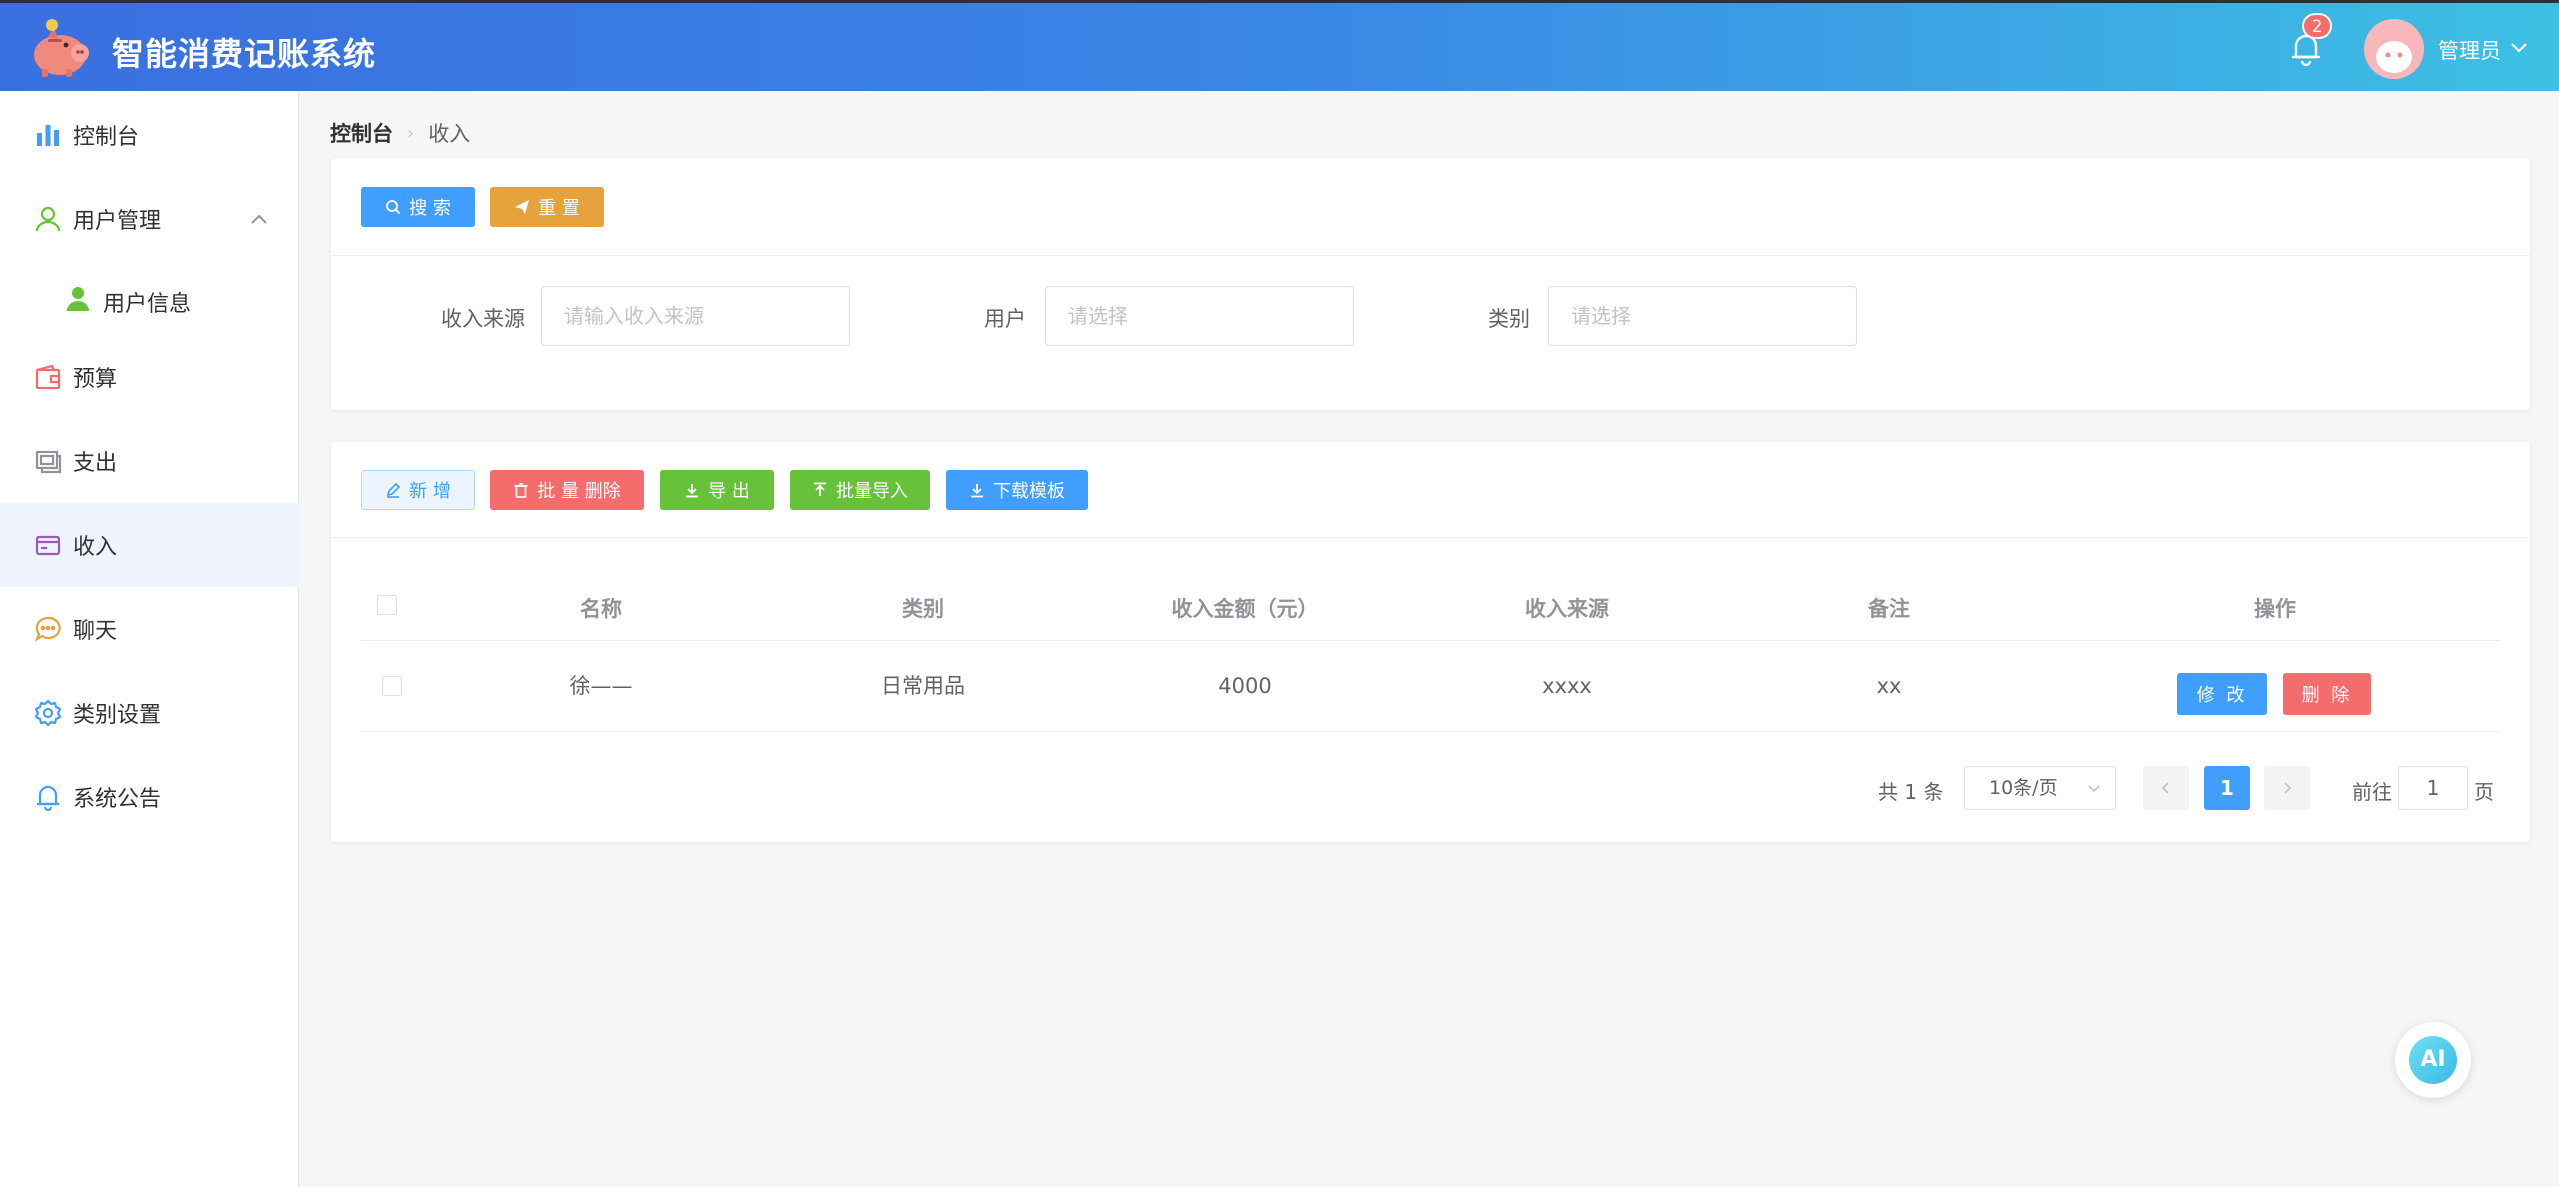 This screenshot has height=1187, width=2559. What do you see at coordinates (244, 54) in the screenshot?
I see `app-title: 智能消费记账系统` at bounding box center [244, 54].